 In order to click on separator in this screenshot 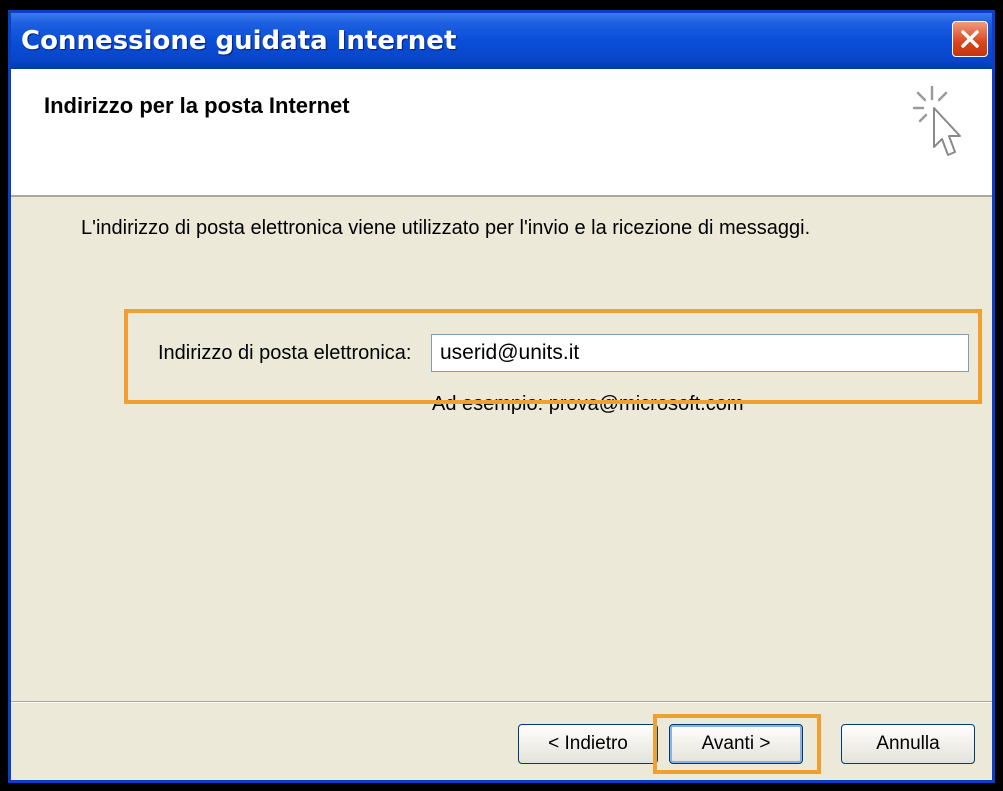, I will do `click(501, 702)`.